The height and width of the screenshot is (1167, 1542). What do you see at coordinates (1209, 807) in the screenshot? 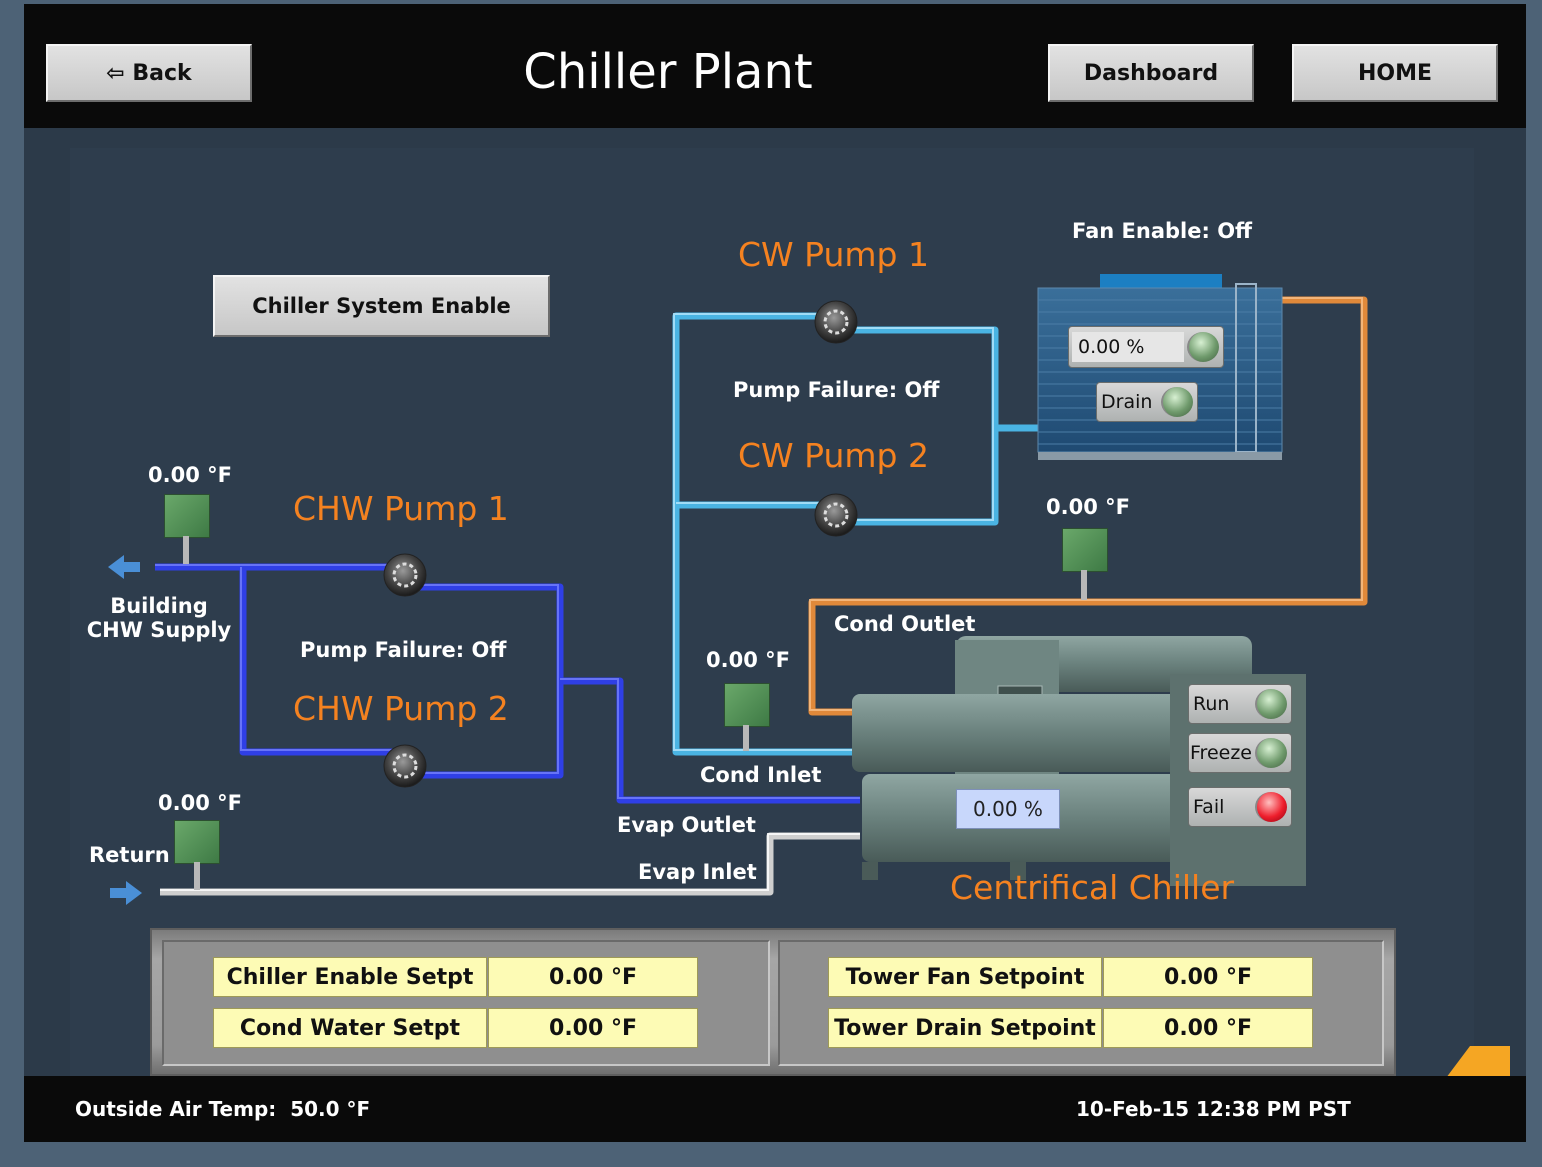
I see `fail-label: Fail` at bounding box center [1209, 807].